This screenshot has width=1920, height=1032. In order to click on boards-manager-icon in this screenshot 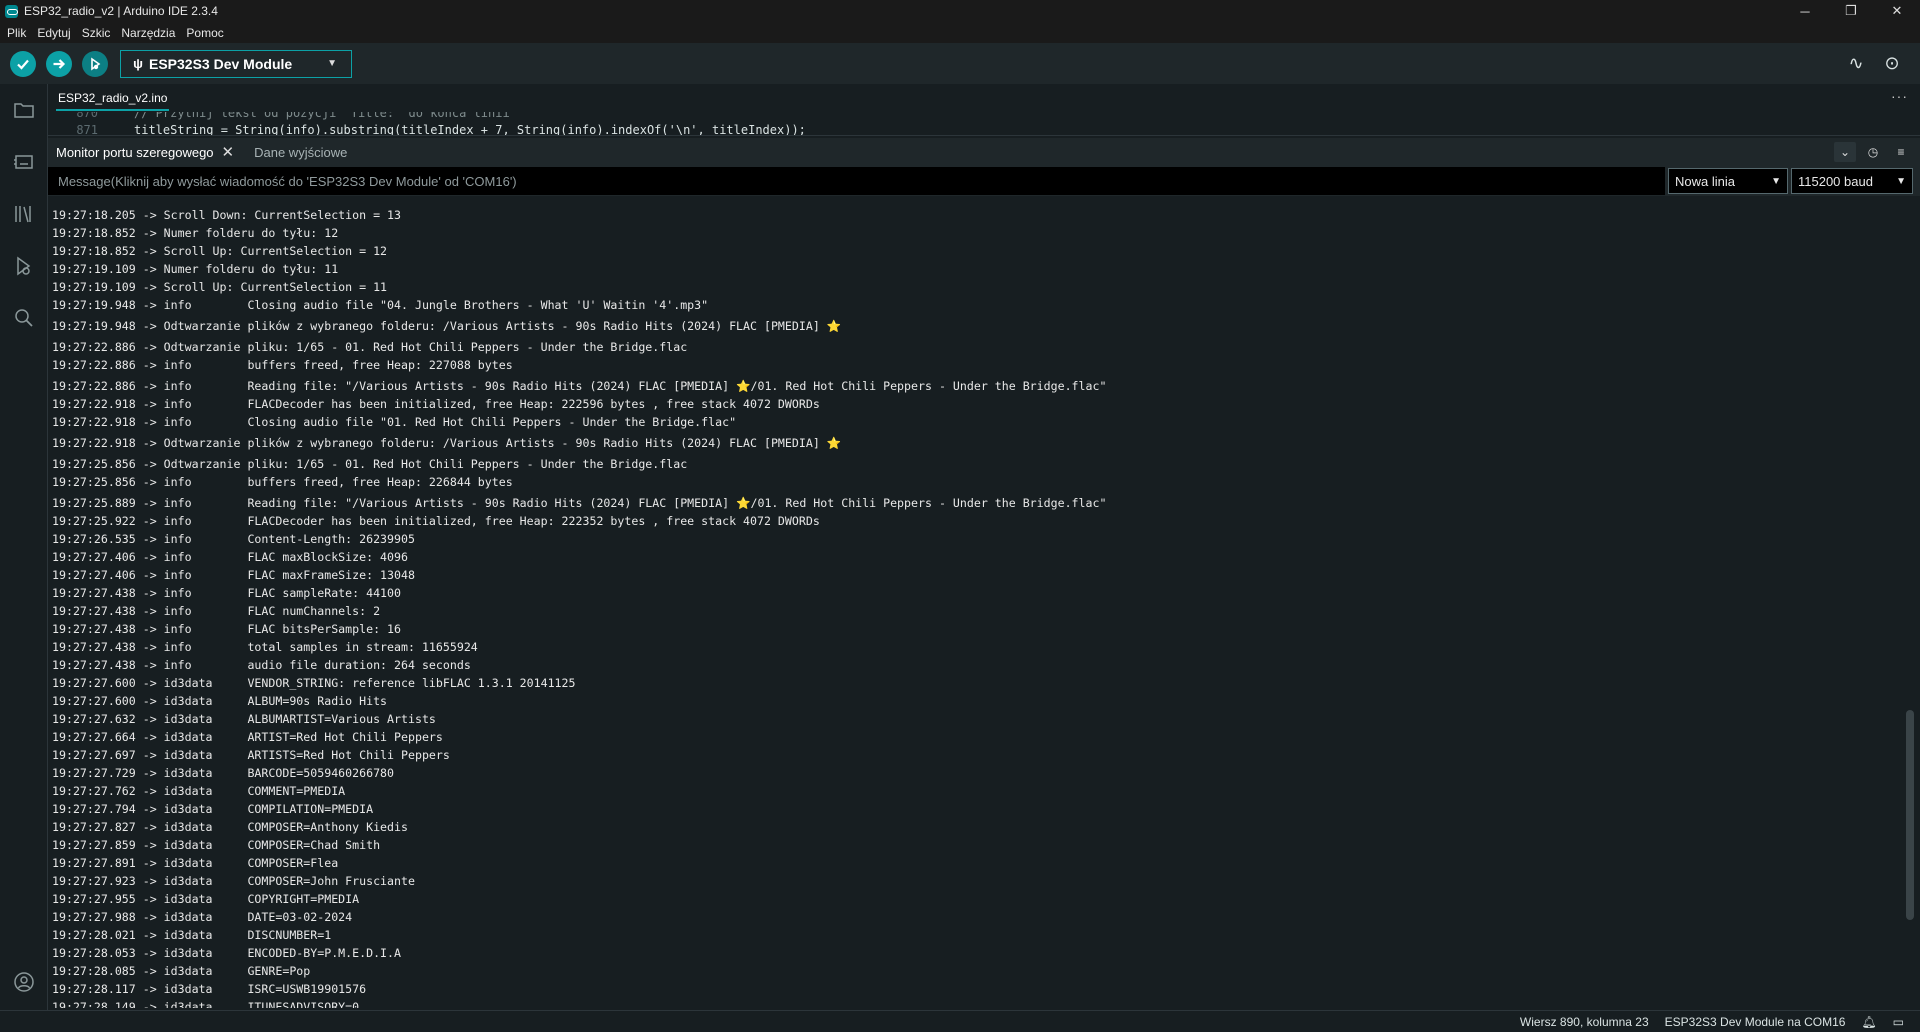, I will do `click(24, 162)`.